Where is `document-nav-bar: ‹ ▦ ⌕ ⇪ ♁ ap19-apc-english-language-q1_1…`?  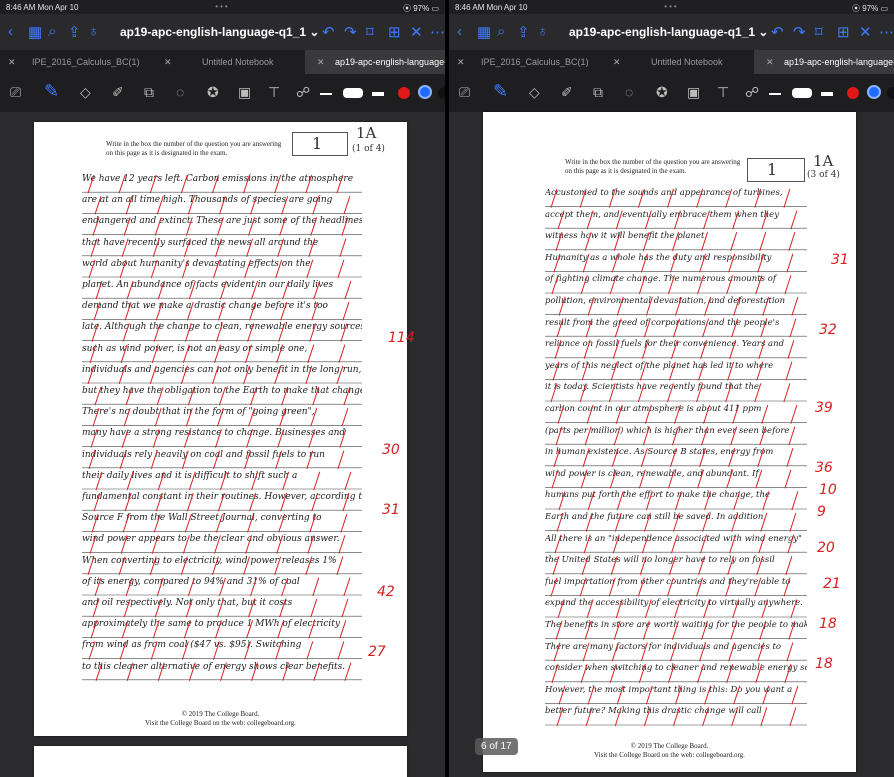 document-nav-bar: ‹ ▦ ⌕ ⇪ ♁ ap19-apc-english-language-q1_1… is located at coordinates (222, 32).